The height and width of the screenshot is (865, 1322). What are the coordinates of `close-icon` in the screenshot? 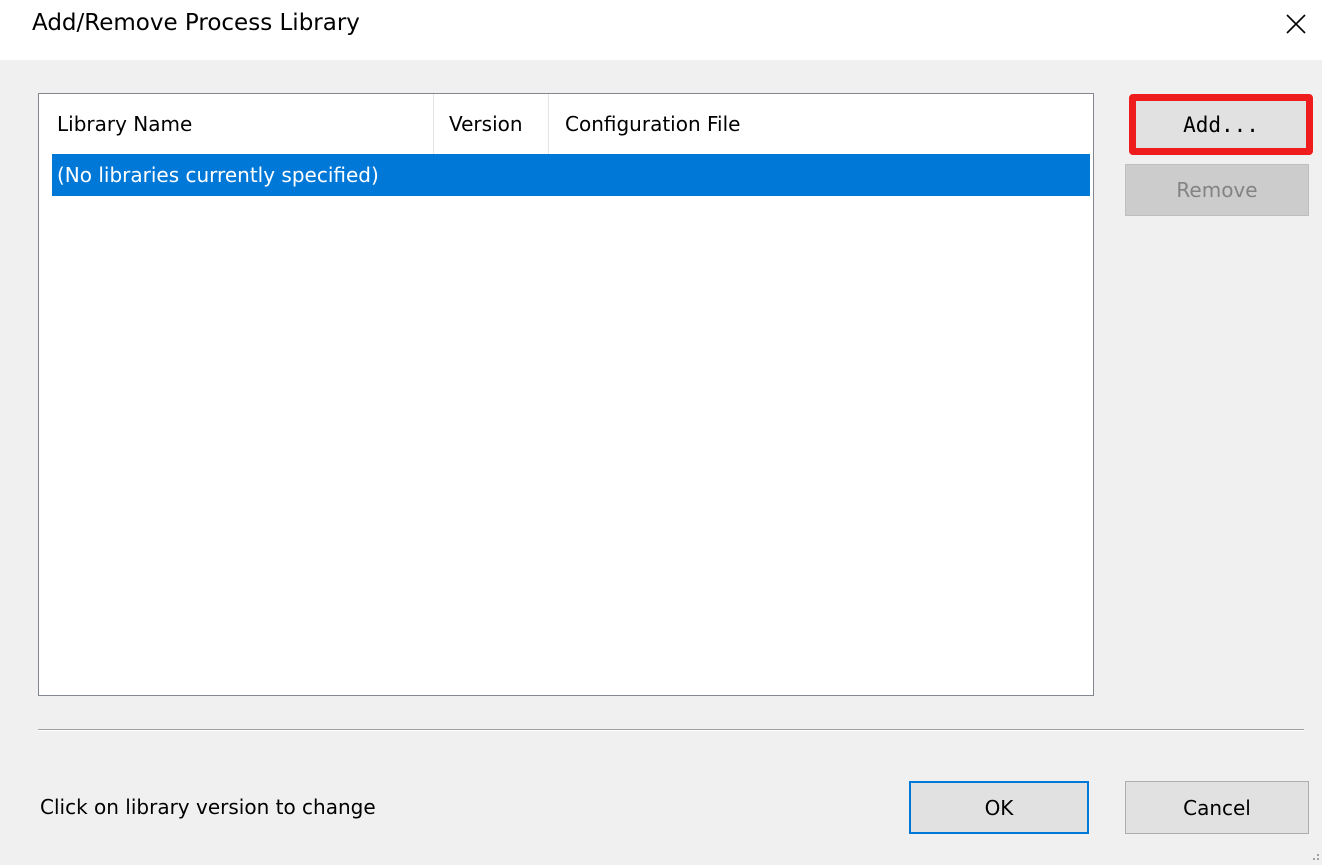 It's located at (1296, 24).